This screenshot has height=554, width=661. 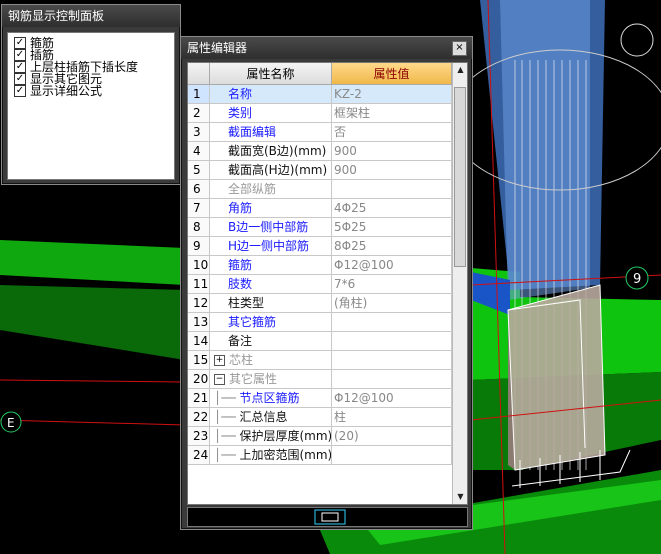 I want to click on property-name: 角筋, so click(x=271, y=208).